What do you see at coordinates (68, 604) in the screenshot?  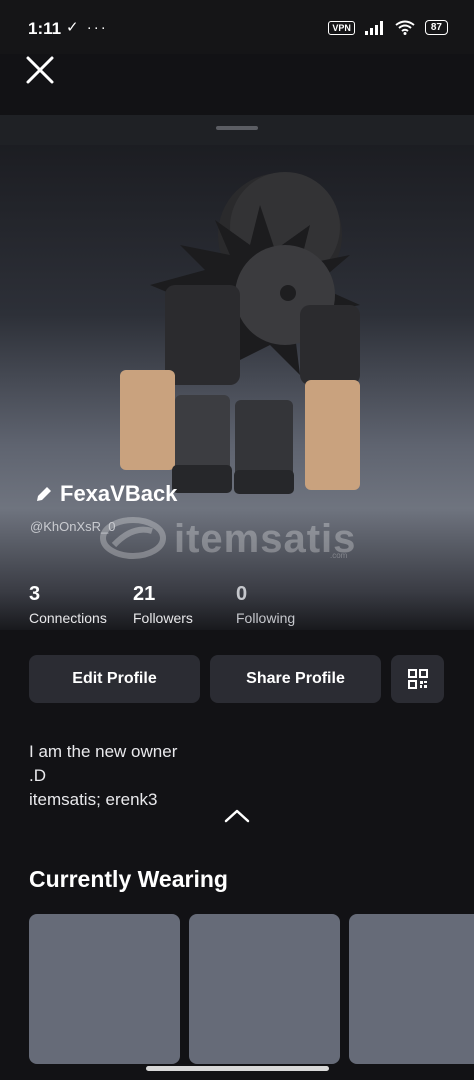 I see `stat-connections: 3 Connections` at bounding box center [68, 604].